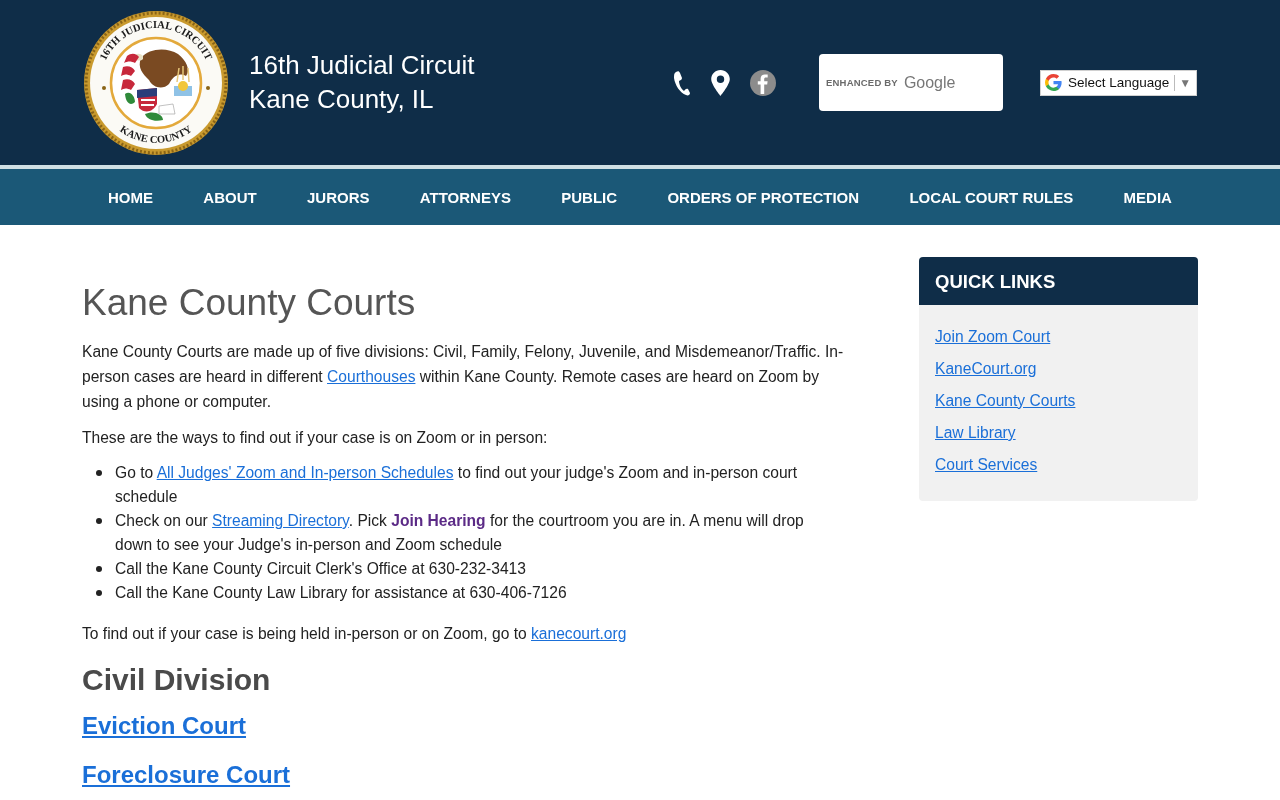  Describe the element at coordinates (589, 197) in the screenshot. I see `nav-link: PUBLIC` at that location.